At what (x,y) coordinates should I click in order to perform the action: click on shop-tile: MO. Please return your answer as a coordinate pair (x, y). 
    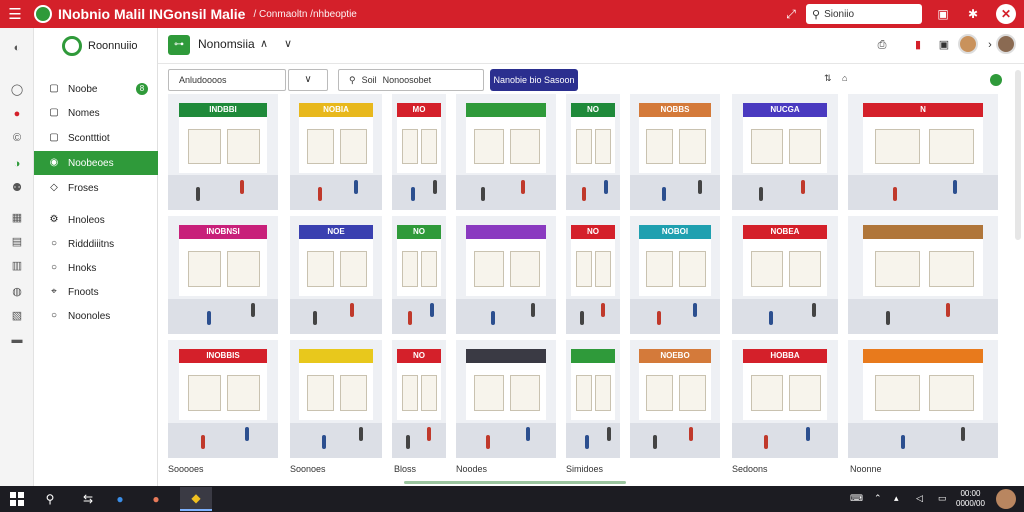
    Looking at the image, I should click on (419, 152).